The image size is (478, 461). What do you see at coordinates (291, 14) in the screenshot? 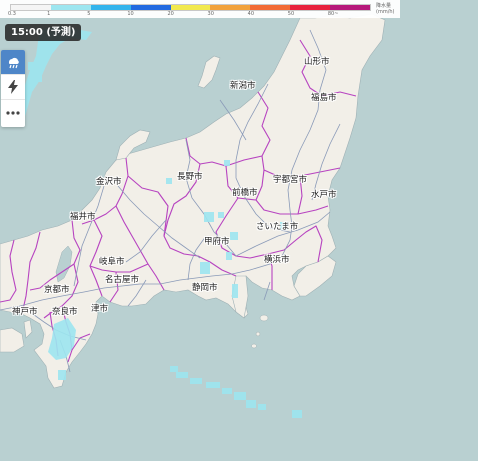
I see `legend-tick-label: 50` at bounding box center [291, 14].